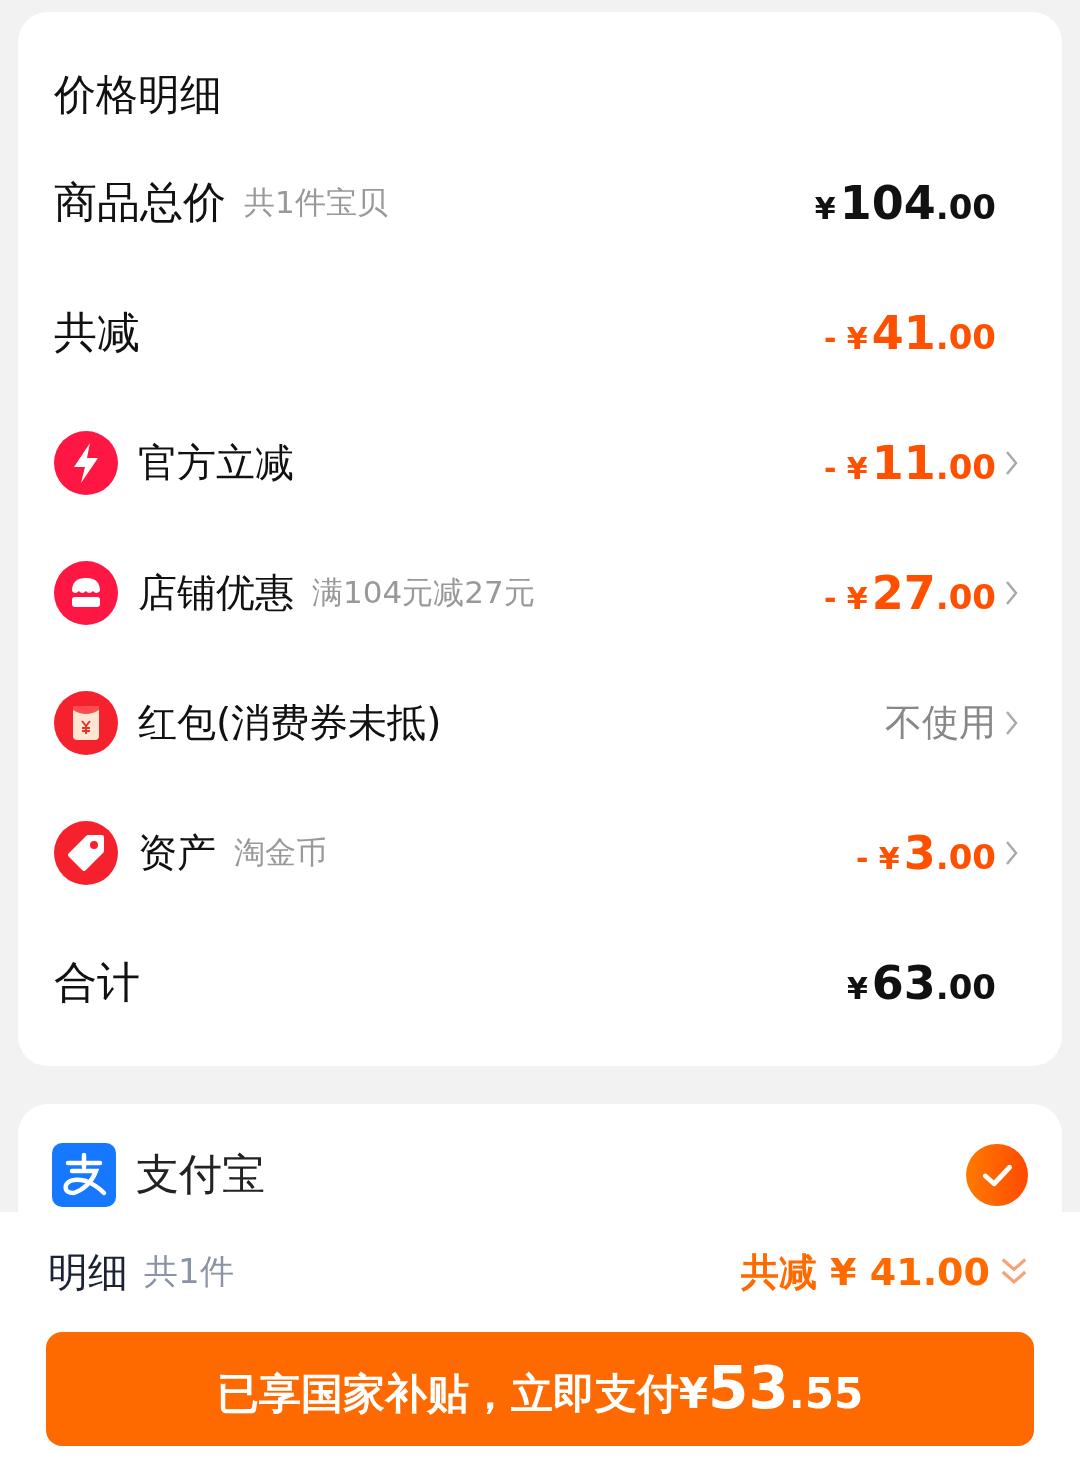  Describe the element at coordinates (86, 593) in the screenshot. I see `shop-icon` at that location.